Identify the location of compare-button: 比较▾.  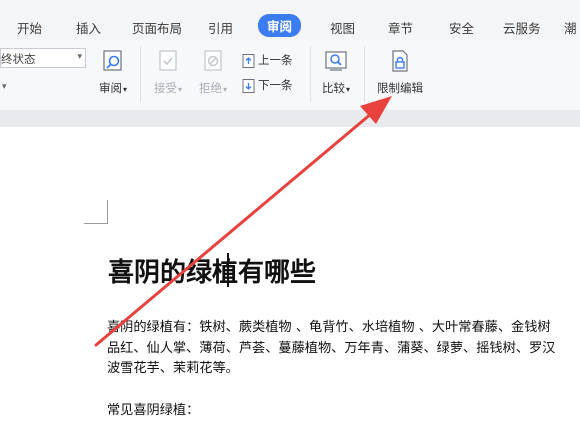
(336, 73).